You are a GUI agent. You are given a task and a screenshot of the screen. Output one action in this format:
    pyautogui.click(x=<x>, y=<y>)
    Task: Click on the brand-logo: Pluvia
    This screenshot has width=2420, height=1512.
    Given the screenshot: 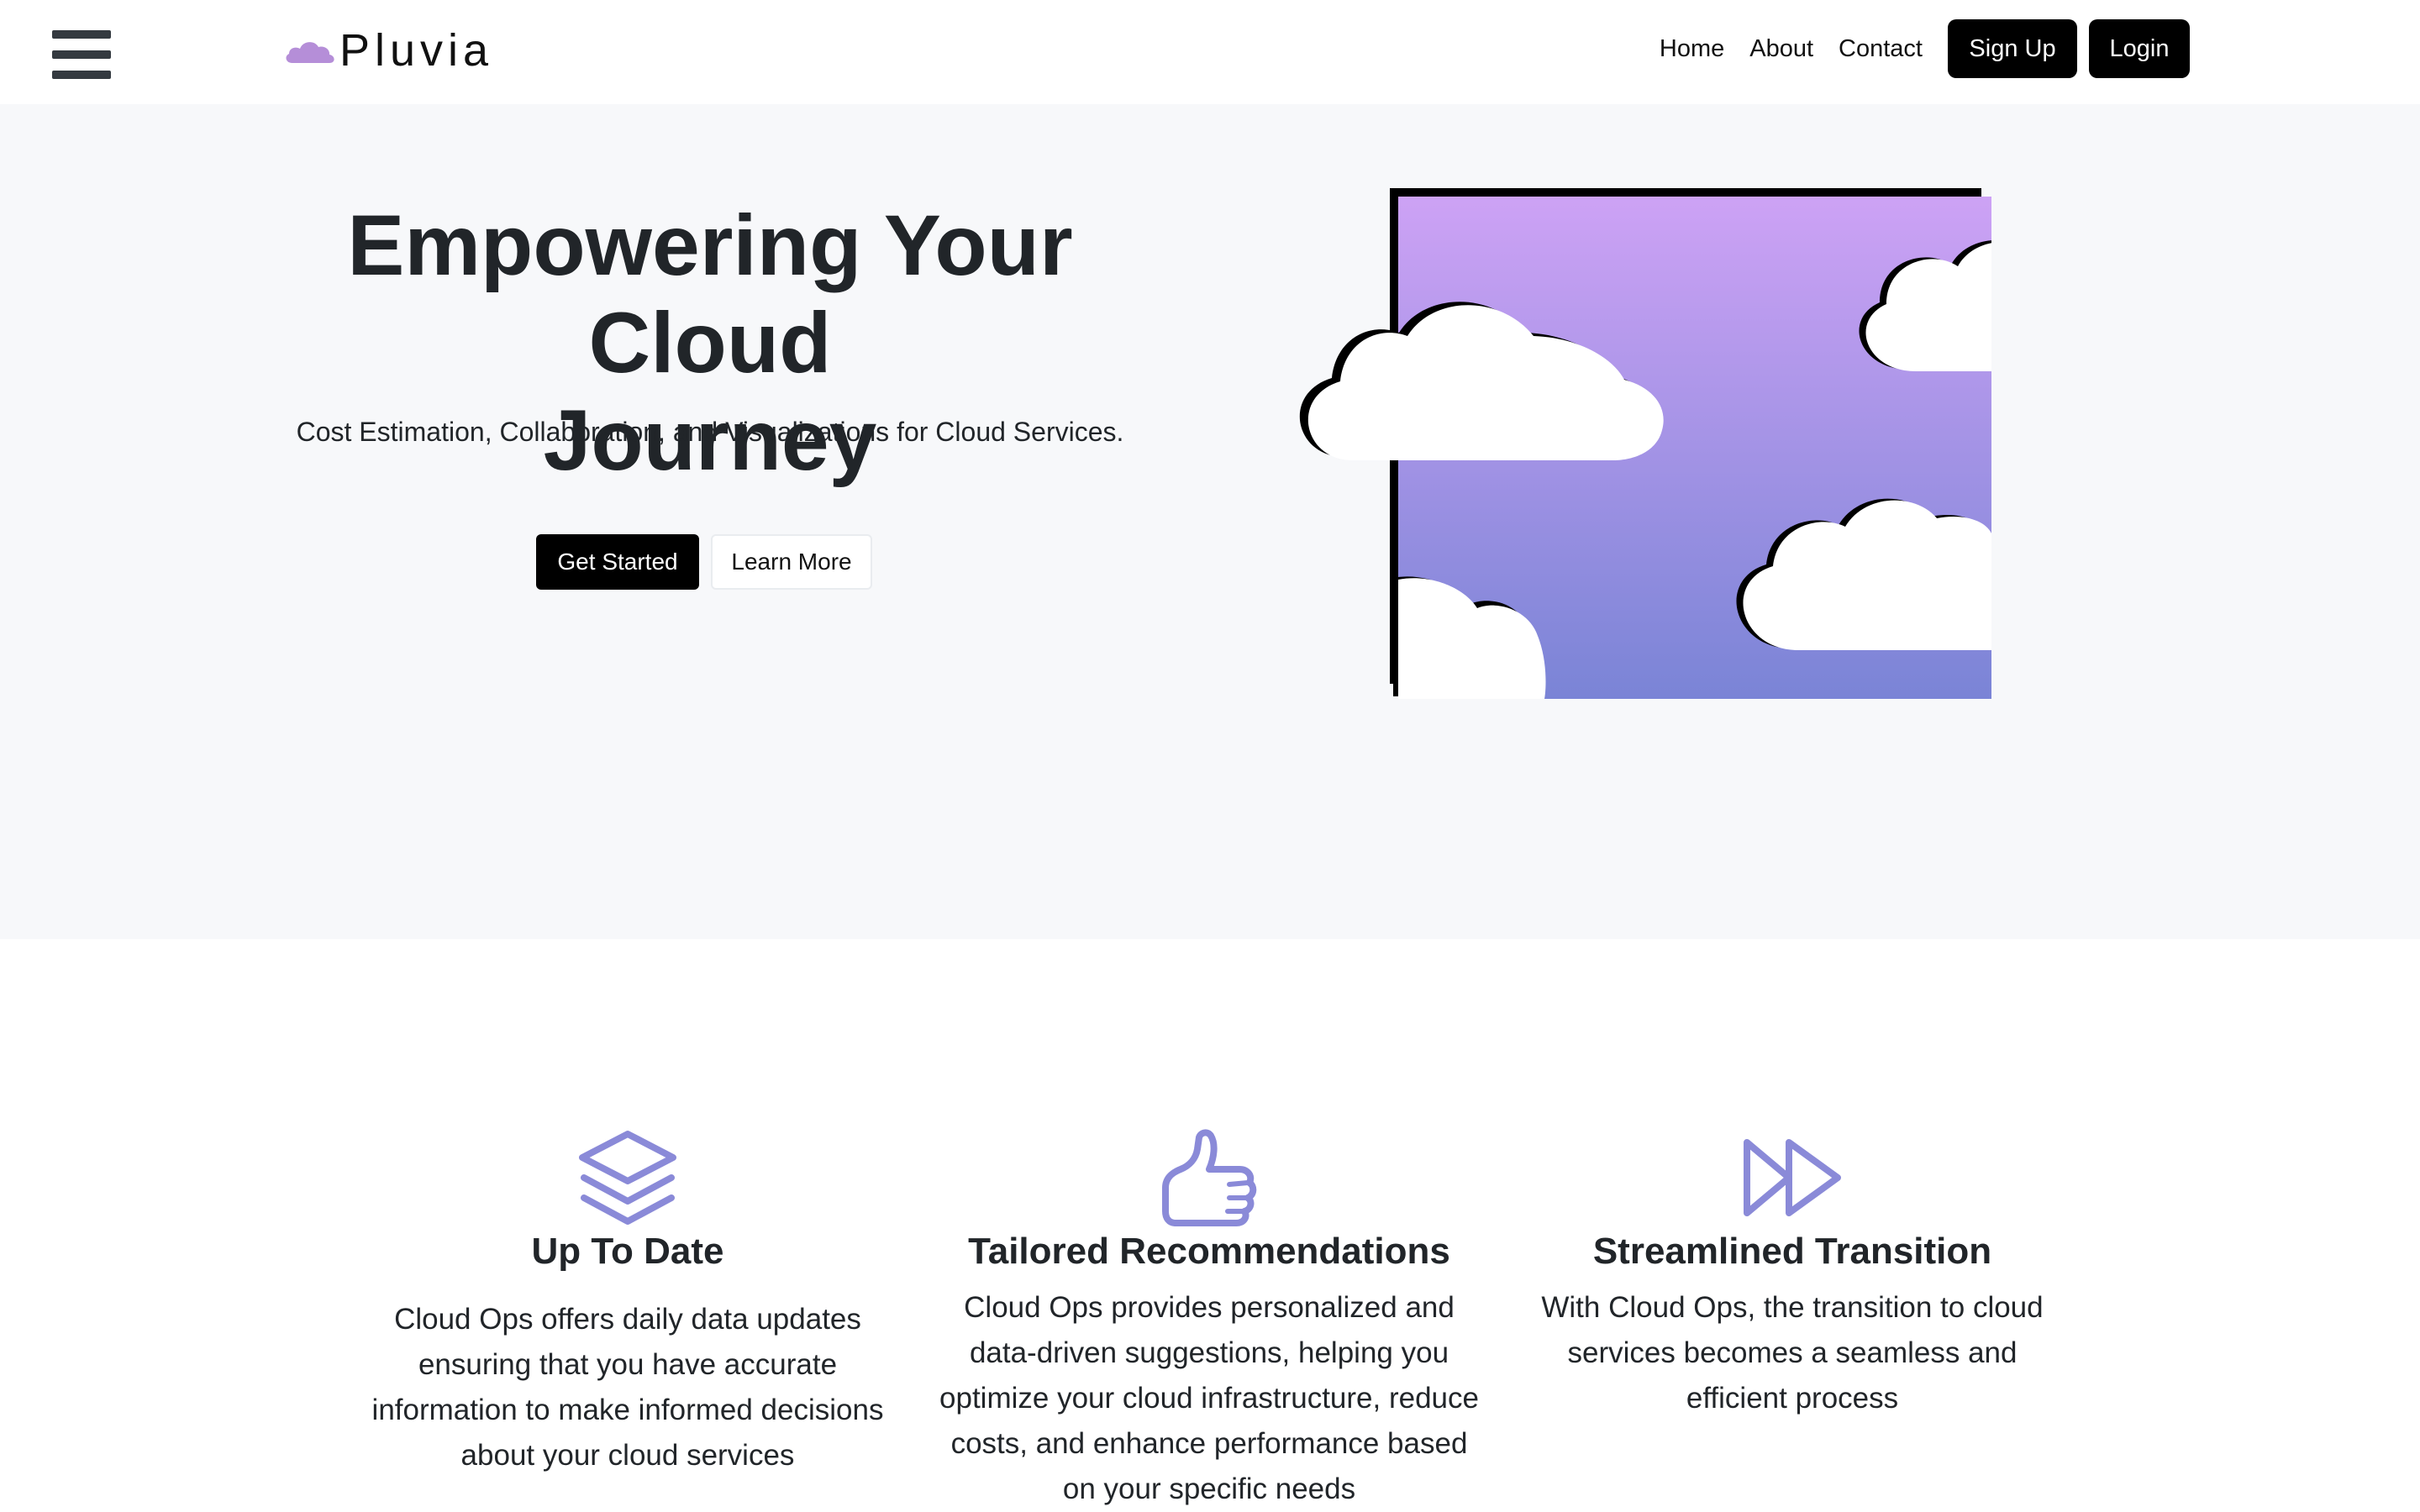 What is the action you would take?
    pyautogui.click(x=389, y=50)
    